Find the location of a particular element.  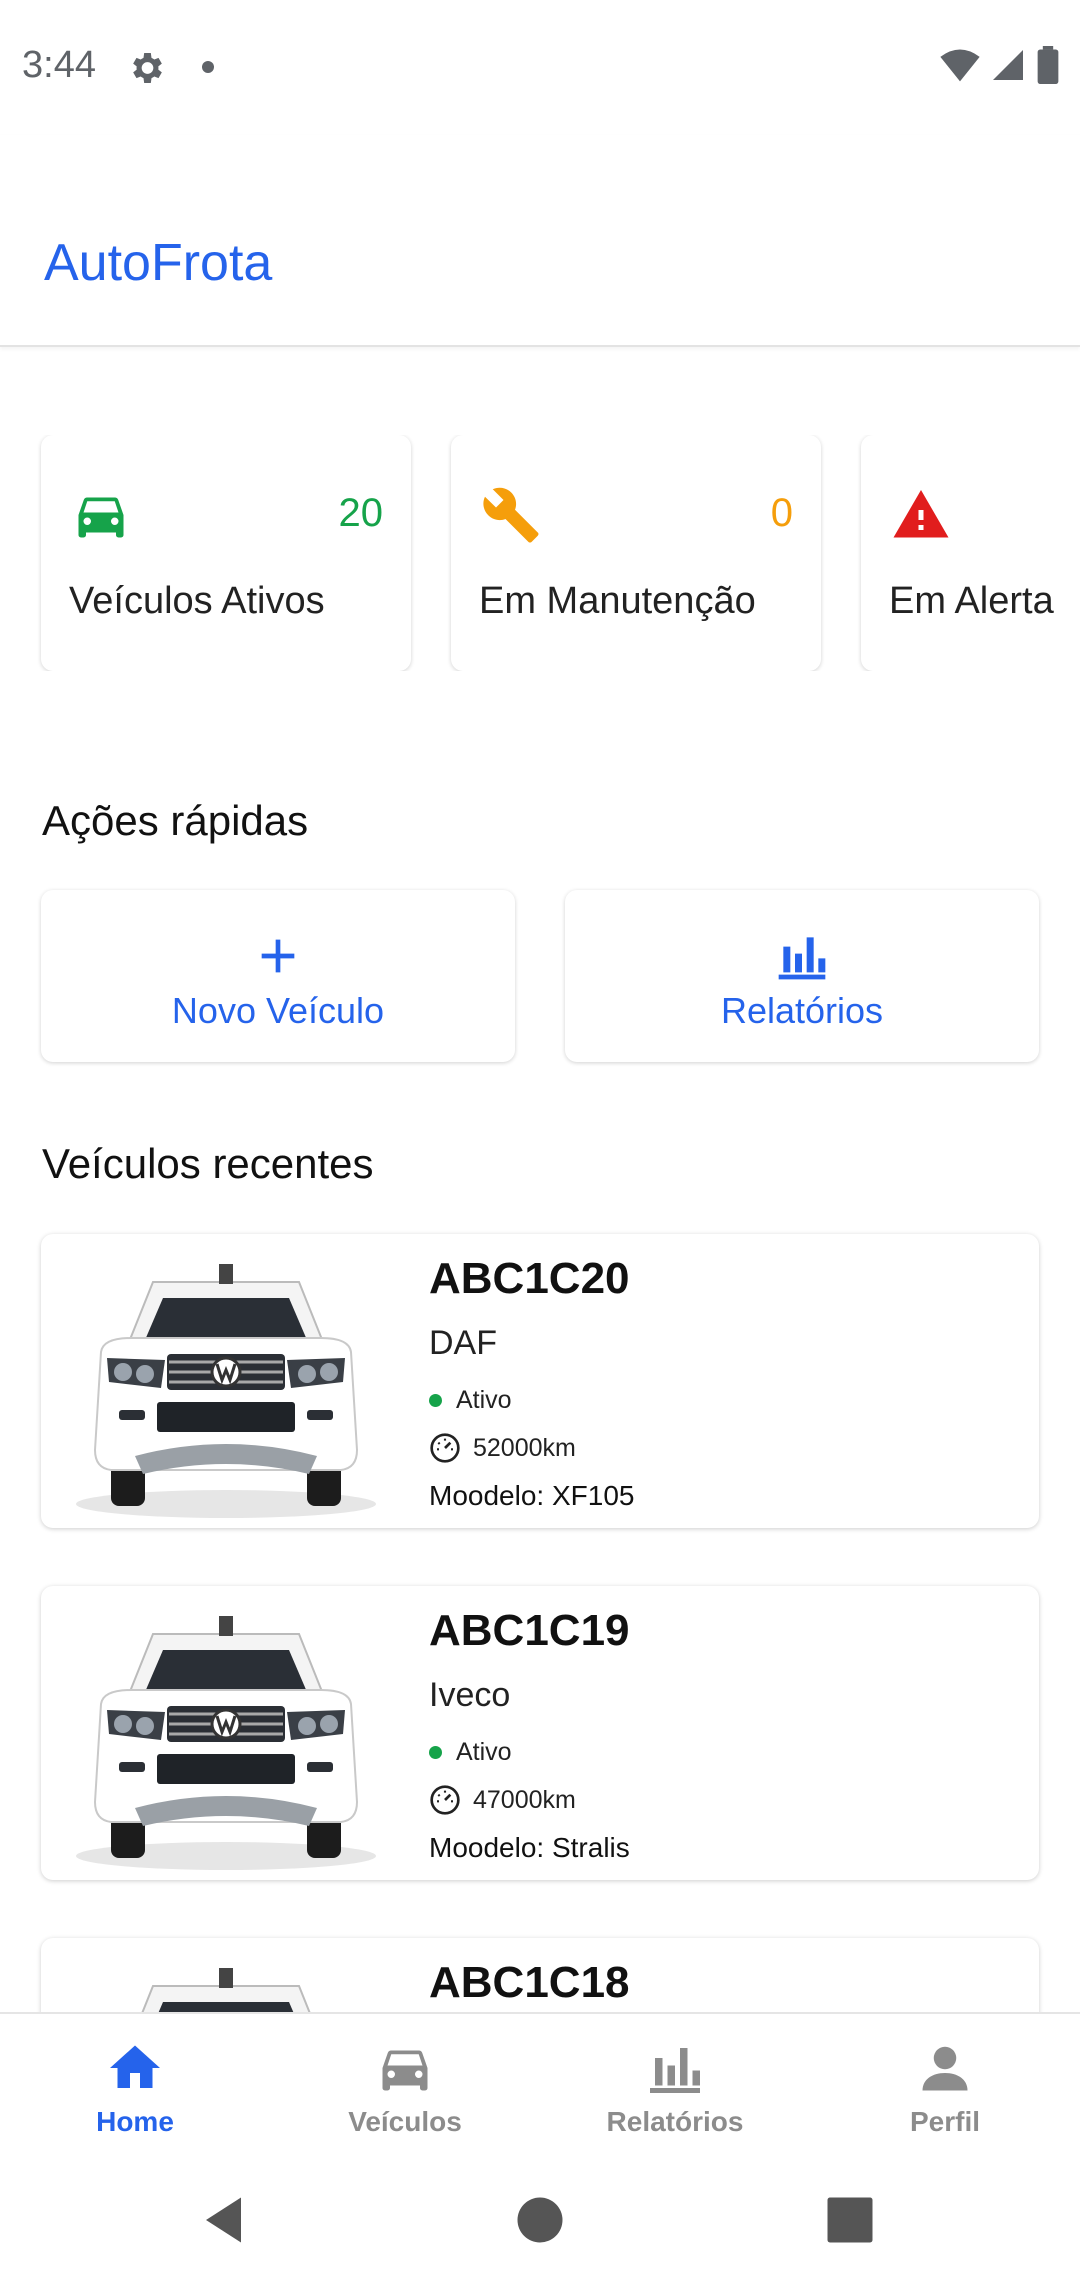

stat-label-maintenance: Em Manutenção is located at coordinates (617, 601).